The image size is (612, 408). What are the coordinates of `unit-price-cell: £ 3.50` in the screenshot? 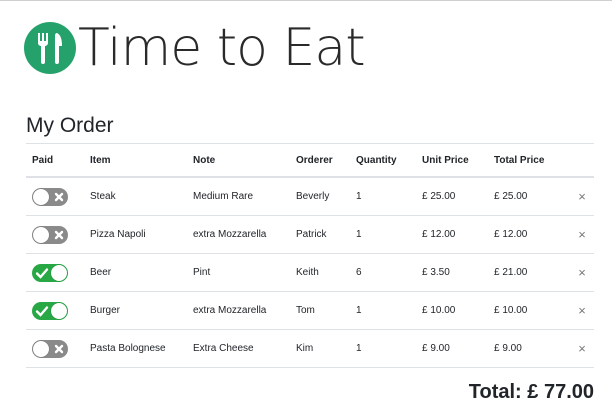 It's located at (452, 272).